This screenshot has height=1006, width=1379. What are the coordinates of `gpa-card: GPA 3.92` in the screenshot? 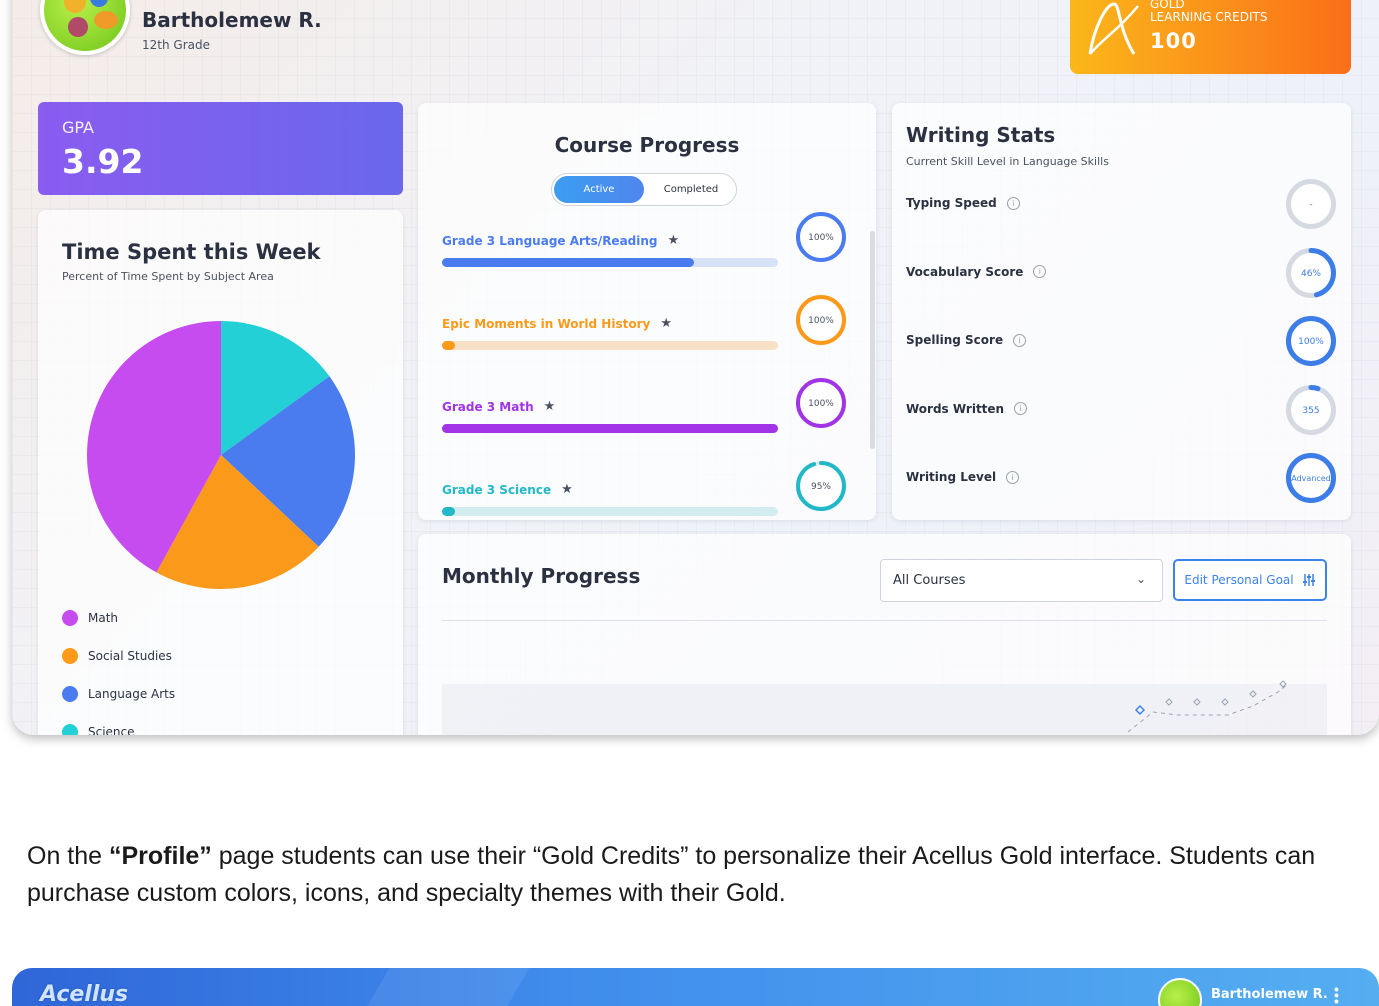 It's located at (220, 148).